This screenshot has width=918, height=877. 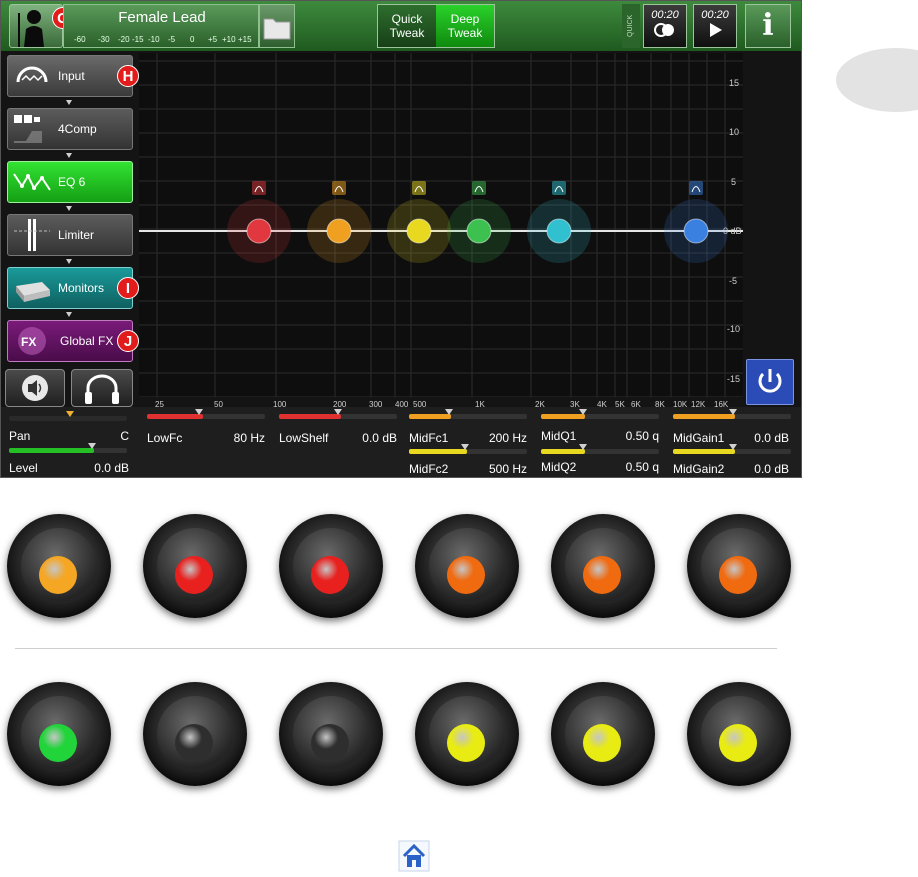 I want to click on deep-tweak-button: Deep Tweak, so click(x=465, y=26).